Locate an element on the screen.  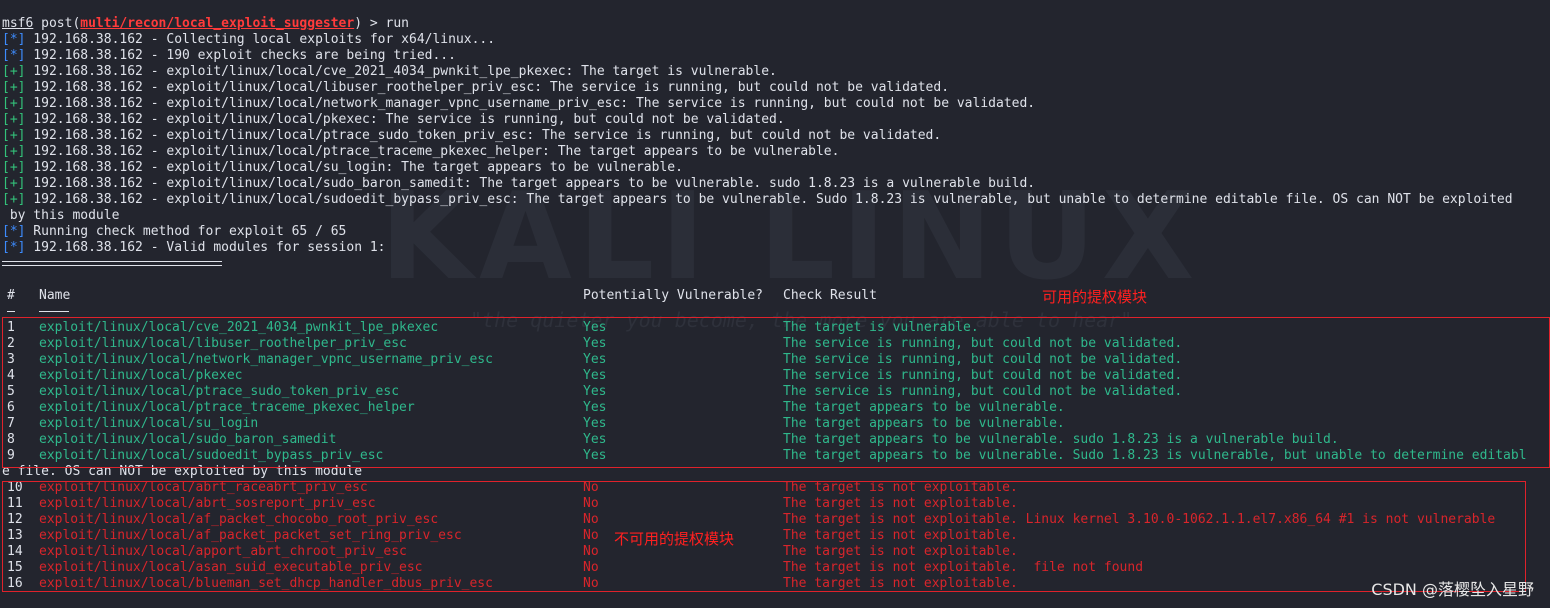
available-annotation: 可用的提权模块 is located at coordinates (1095, 297).